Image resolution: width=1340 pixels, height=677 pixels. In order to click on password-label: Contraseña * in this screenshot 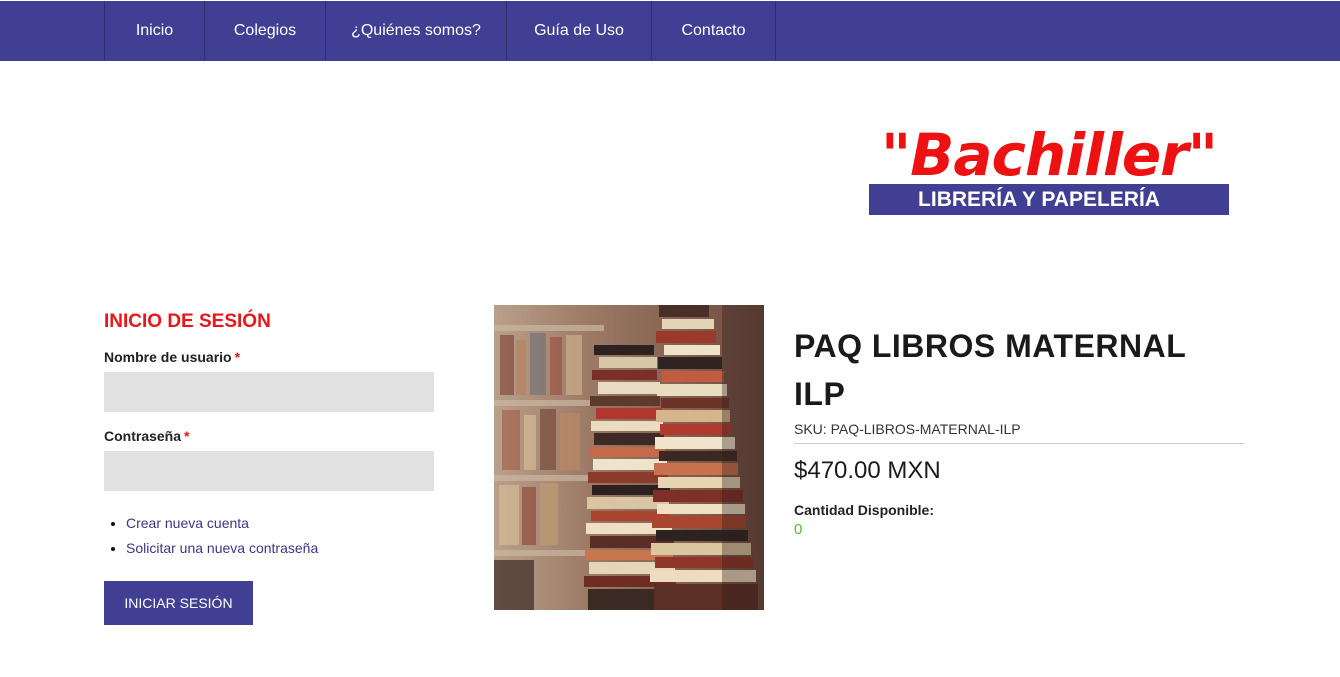, I will do `click(269, 436)`.